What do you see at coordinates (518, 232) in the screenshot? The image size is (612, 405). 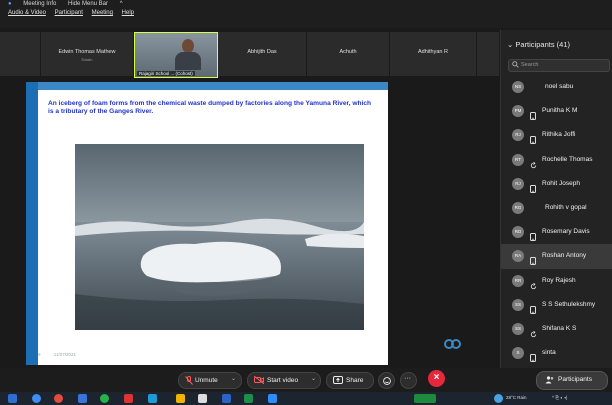 I see `avatar: RD` at bounding box center [518, 232].